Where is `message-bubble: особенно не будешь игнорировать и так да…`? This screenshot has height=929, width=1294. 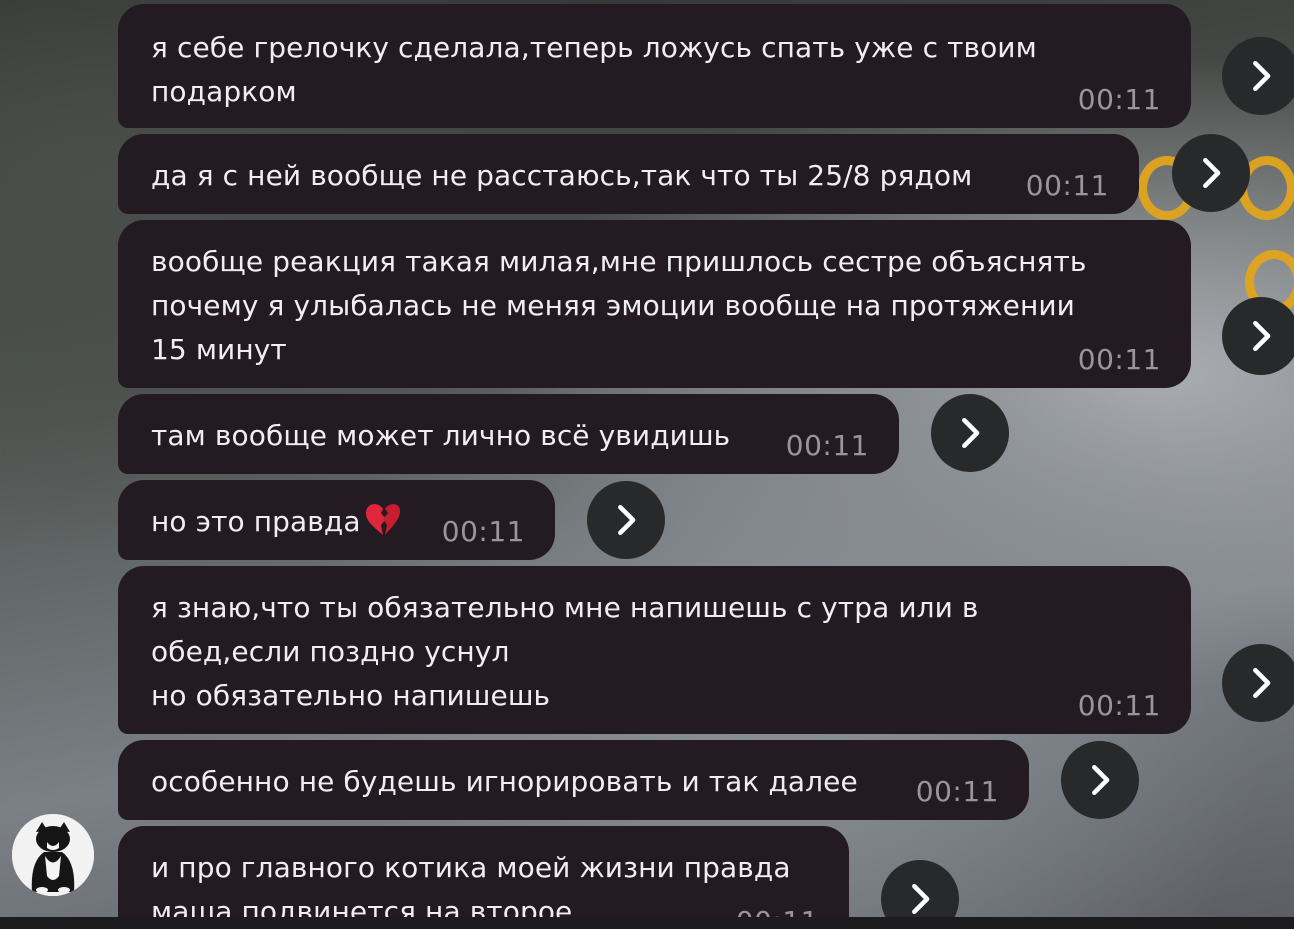
message-bubble: особенно не будешь игнорировать и так да… is located at coordinates (573, 780).